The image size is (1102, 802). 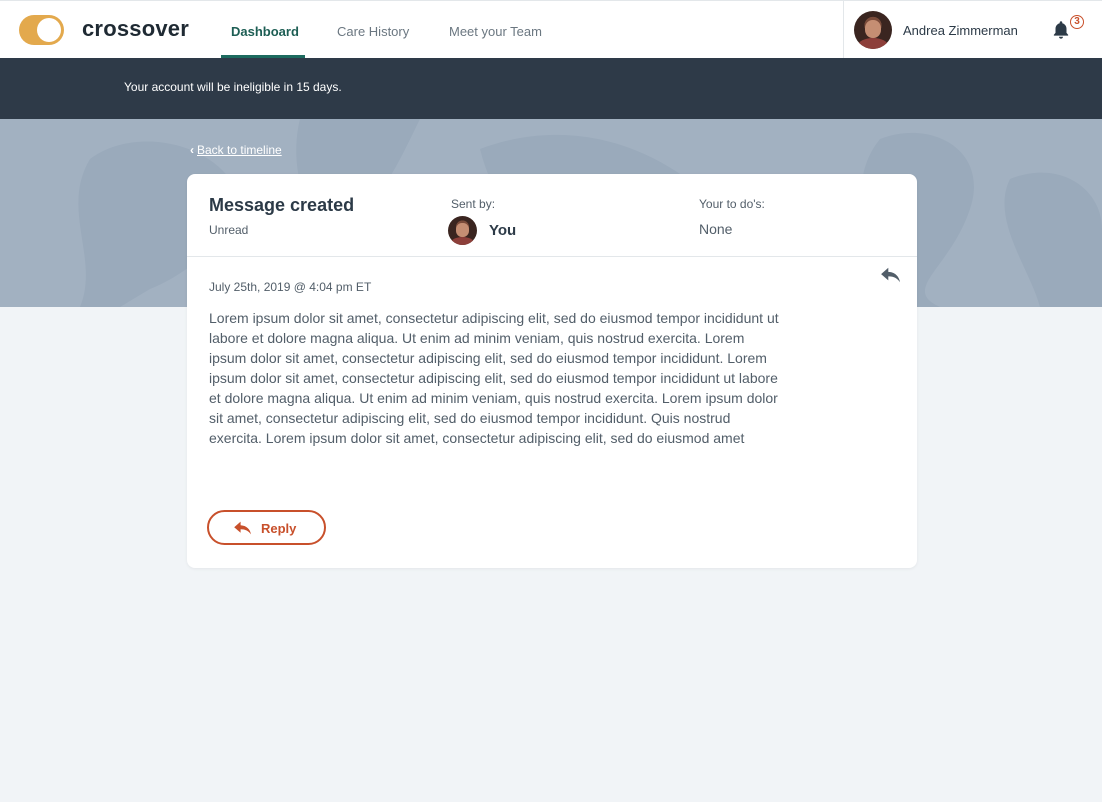 What do you see at coordinates (282, 205) in the screenshot?
I see `message-title: Message created` at bounding box center [282, 205].